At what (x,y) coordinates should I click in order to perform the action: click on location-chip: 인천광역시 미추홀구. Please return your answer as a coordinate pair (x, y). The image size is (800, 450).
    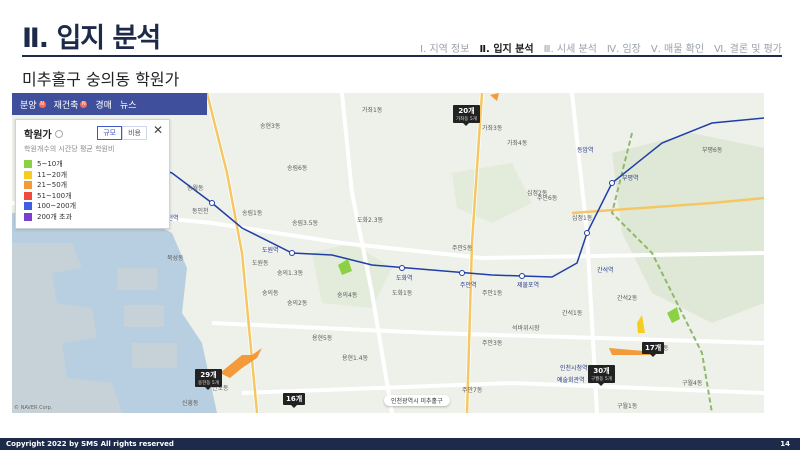
    Looking at the image, I should click on (417, 400).